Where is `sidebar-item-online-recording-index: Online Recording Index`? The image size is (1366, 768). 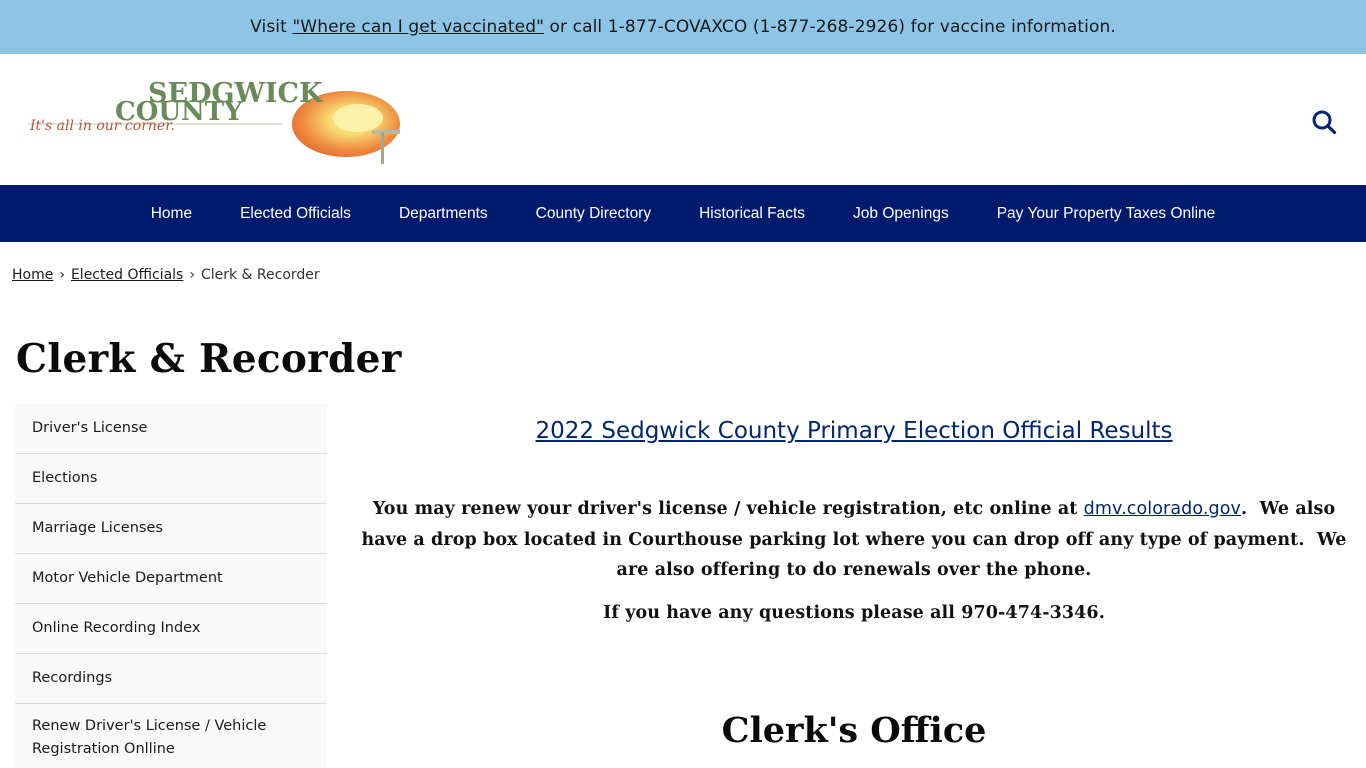 sidebar-item-online-recording-index: Online Recording Index is located at coordinates (171, 629).